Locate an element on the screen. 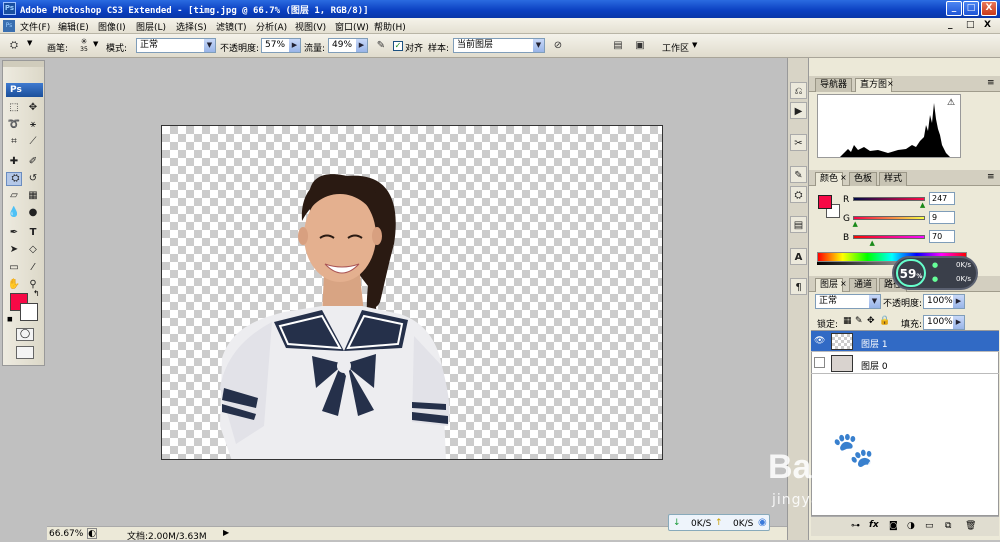 This screenshot has height=542, width=1000. blend-mode-select: 正常 ▼ is located at coordinates (848, 301).